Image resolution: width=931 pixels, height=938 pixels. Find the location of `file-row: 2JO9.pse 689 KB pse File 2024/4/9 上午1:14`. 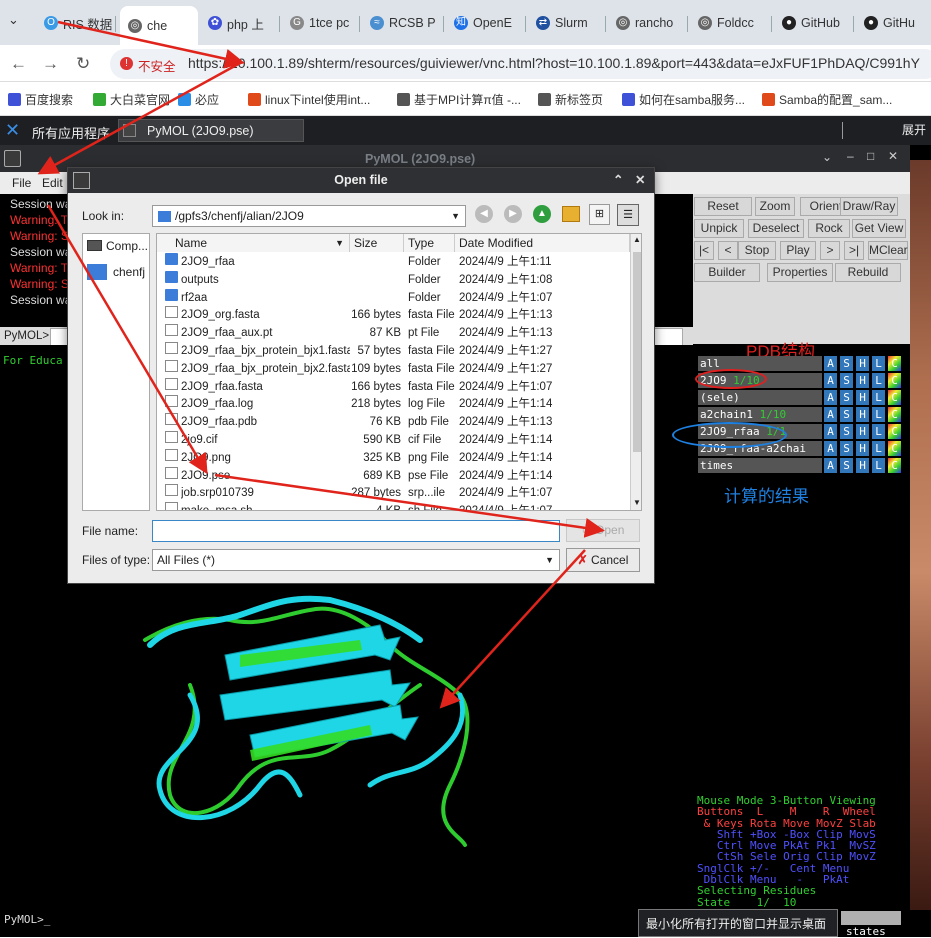

file-row: 2JO9.pse 689 KB pse File 2024/4/9 上午1:14 is located at coordinates (393, 475).